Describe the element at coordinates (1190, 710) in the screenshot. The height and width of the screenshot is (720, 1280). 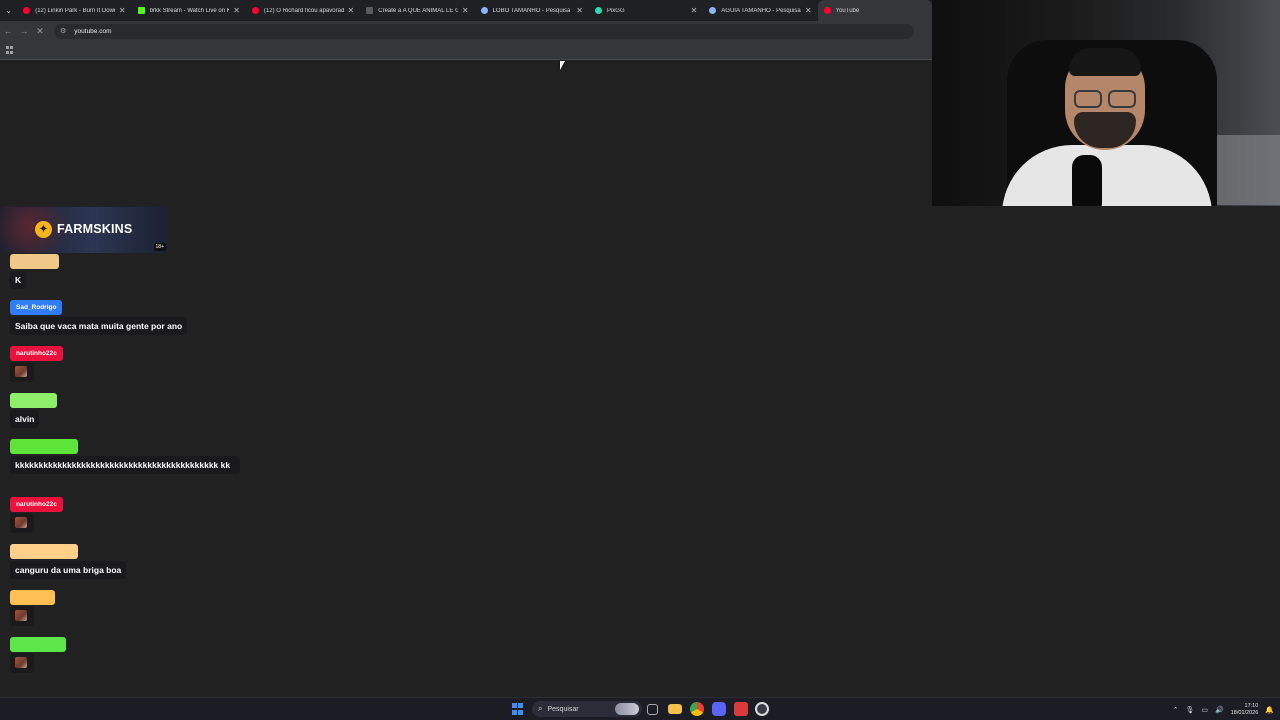
I see `microphone-icon: 🎙` at that location.